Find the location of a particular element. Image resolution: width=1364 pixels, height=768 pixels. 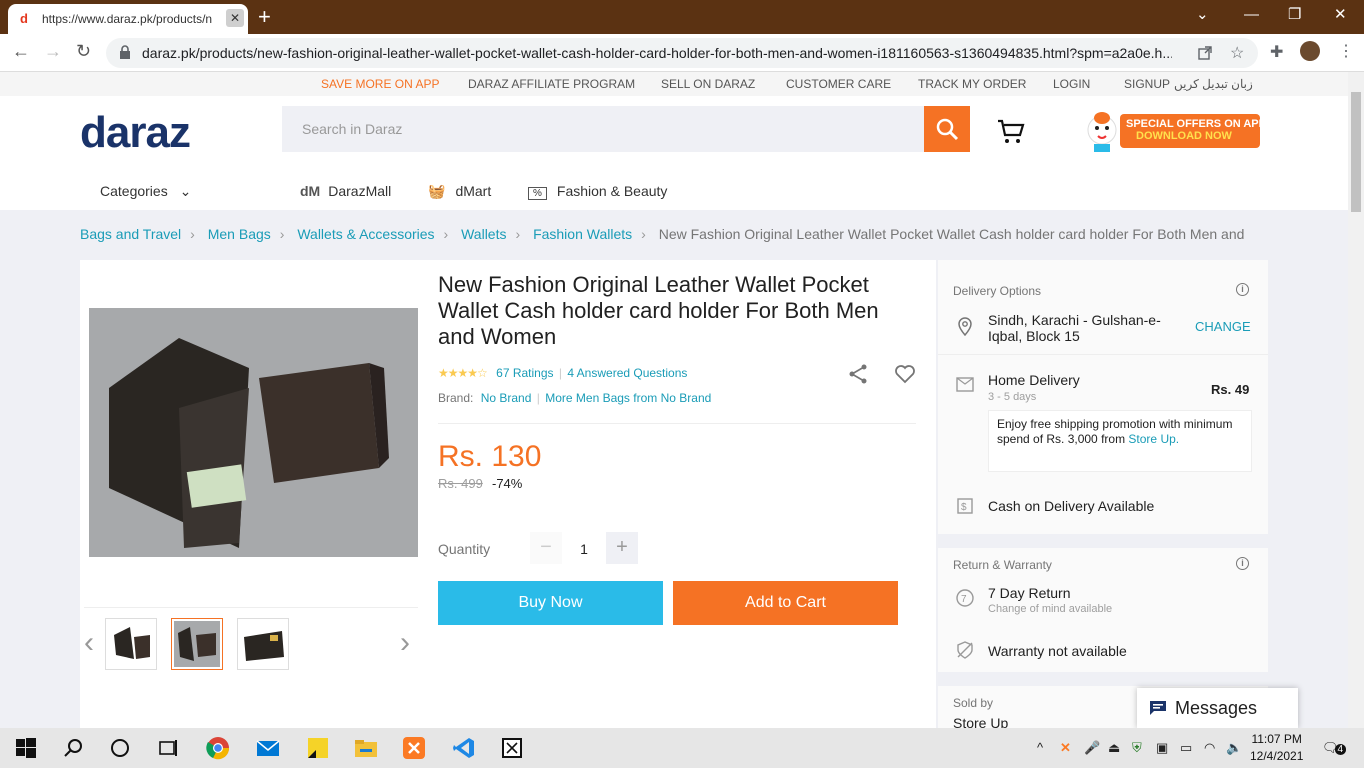

sell-link: SELL ON DARAZ is located at coordinates (708, 84).